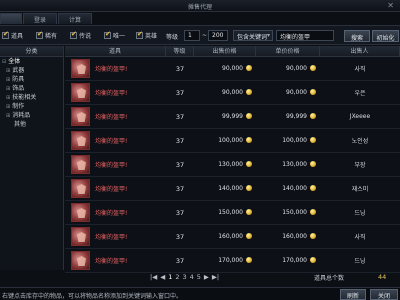  Describe the element at coordinates (232, 237) in the screenshot. I see `table-row: 均衡的盔甲! 37 160,000 160,000 사직` at that location.